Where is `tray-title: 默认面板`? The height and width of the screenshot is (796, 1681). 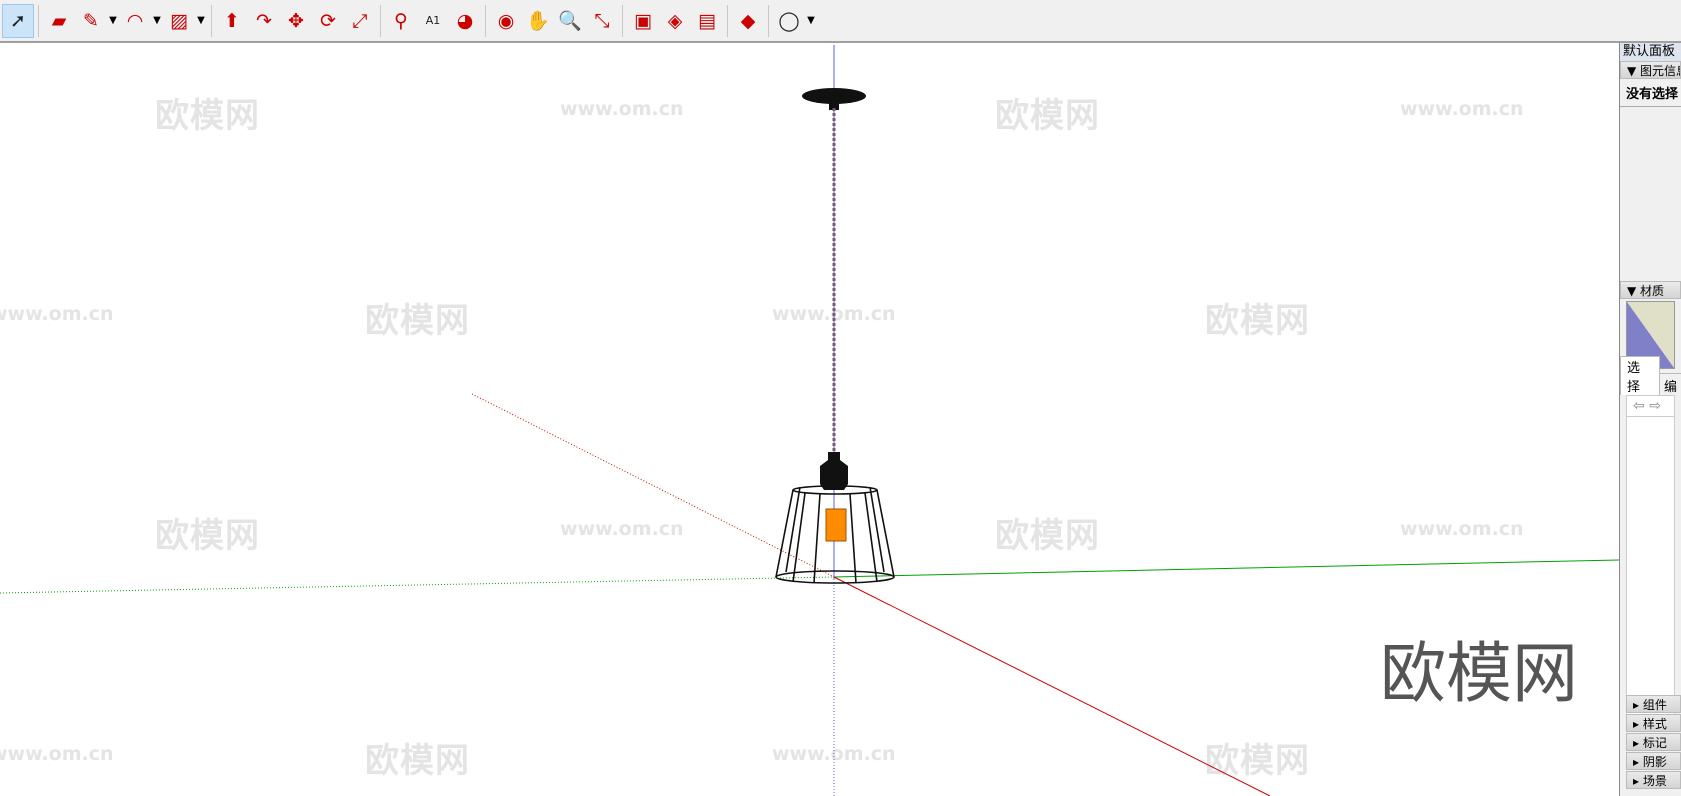
tray-title: 默认面板 is located at coordinates (1650, 52).